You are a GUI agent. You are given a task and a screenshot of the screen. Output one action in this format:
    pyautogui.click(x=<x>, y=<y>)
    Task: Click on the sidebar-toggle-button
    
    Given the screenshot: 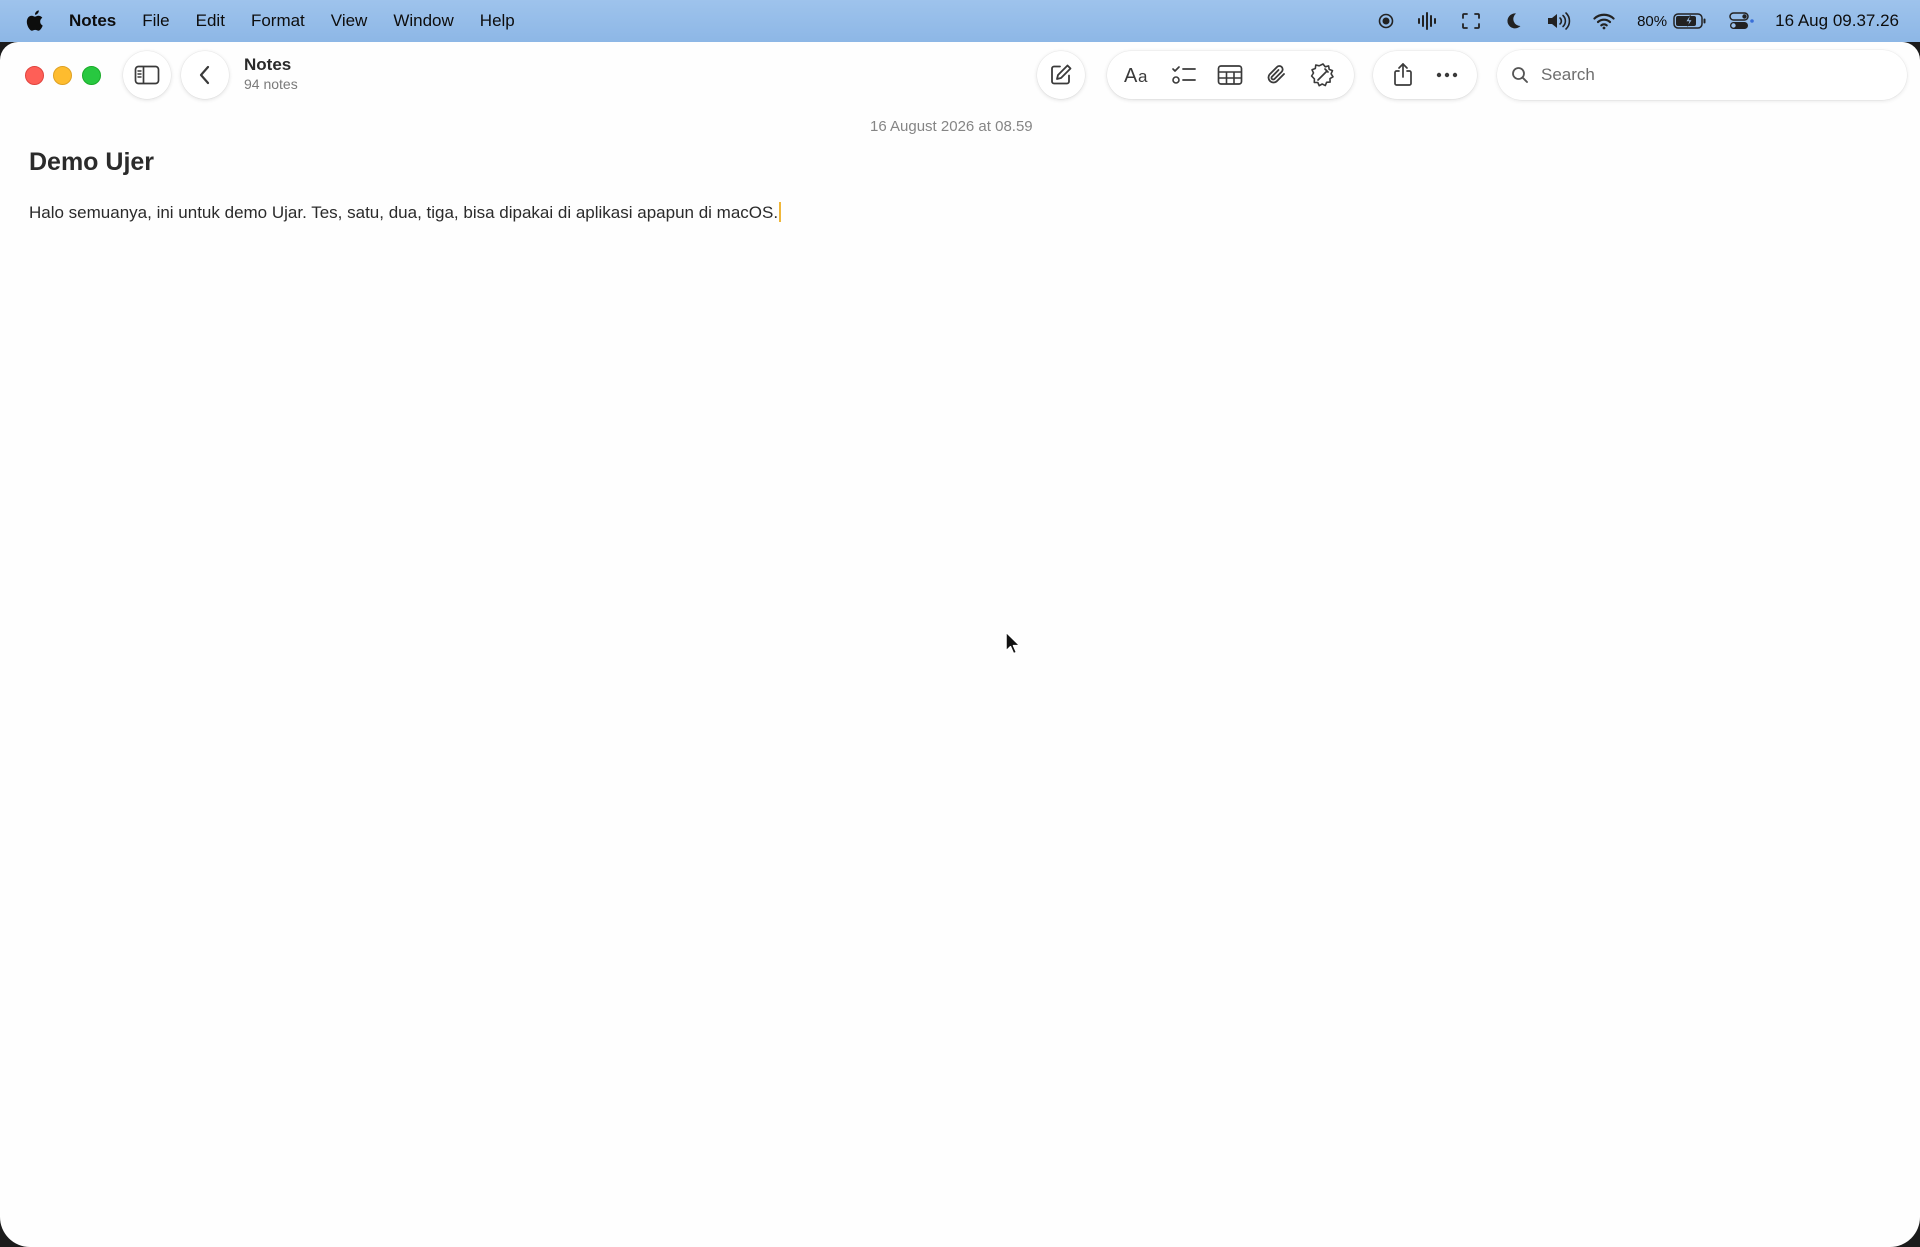 What is the action you would take?
    pyautogui.click(x=147, y=75)
    